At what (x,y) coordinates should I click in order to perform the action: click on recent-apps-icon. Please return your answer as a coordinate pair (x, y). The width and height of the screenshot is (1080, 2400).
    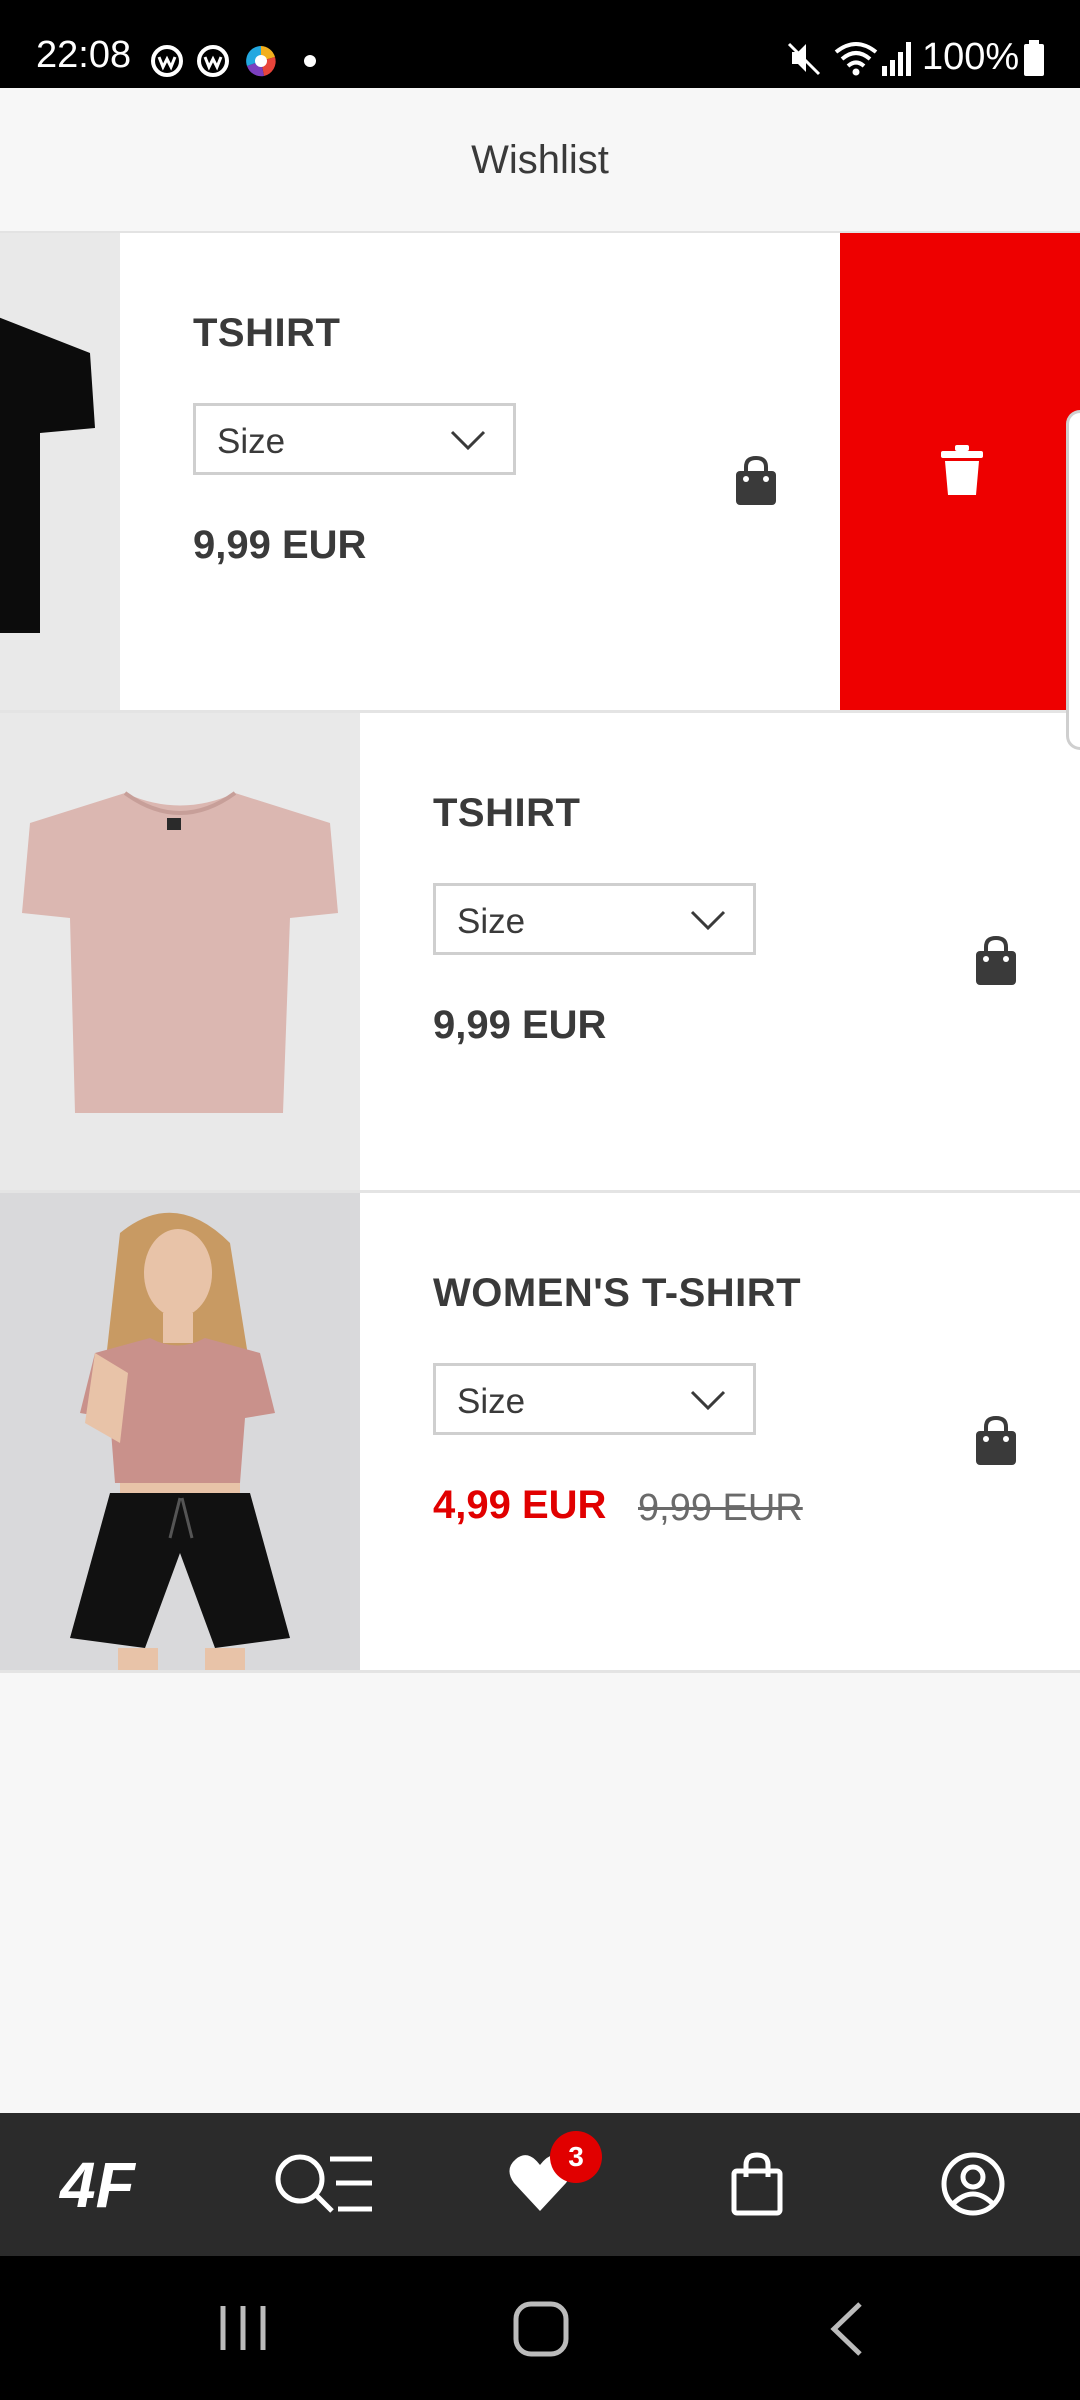
    Looking at the image, I should click on (243, 2328).